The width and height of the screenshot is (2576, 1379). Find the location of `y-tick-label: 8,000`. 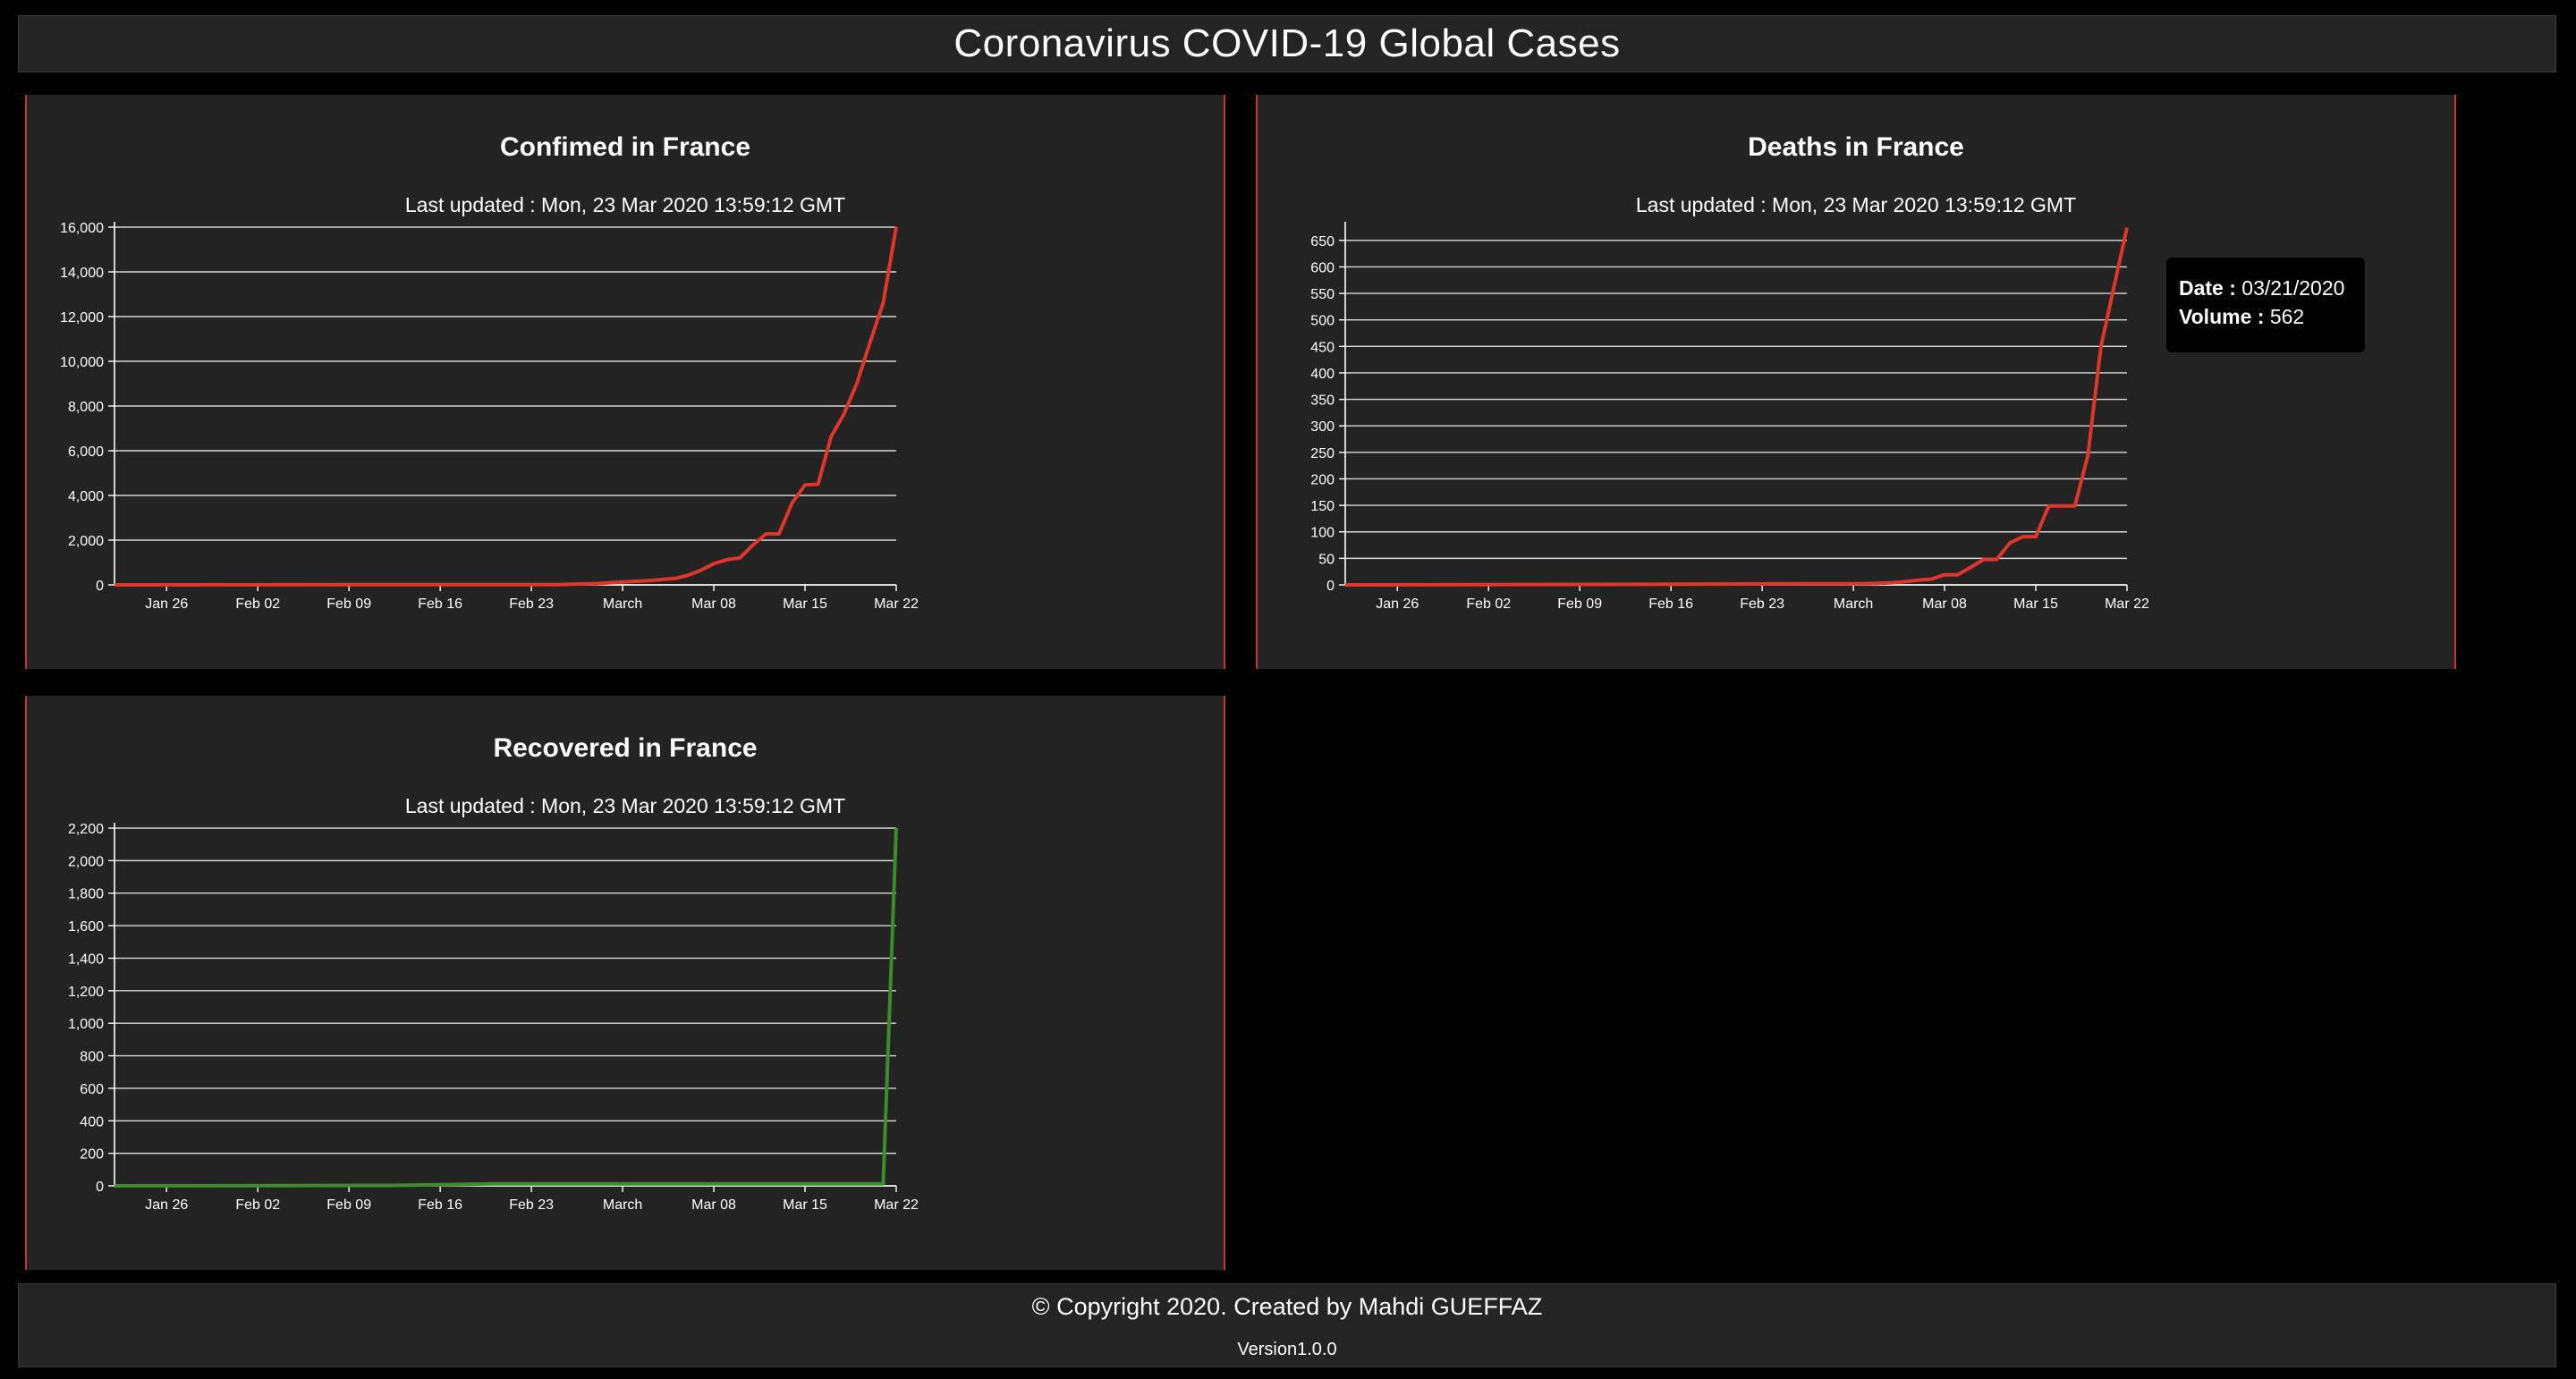

y-tick-label: 8,000 is located at coordinates (86, 407).